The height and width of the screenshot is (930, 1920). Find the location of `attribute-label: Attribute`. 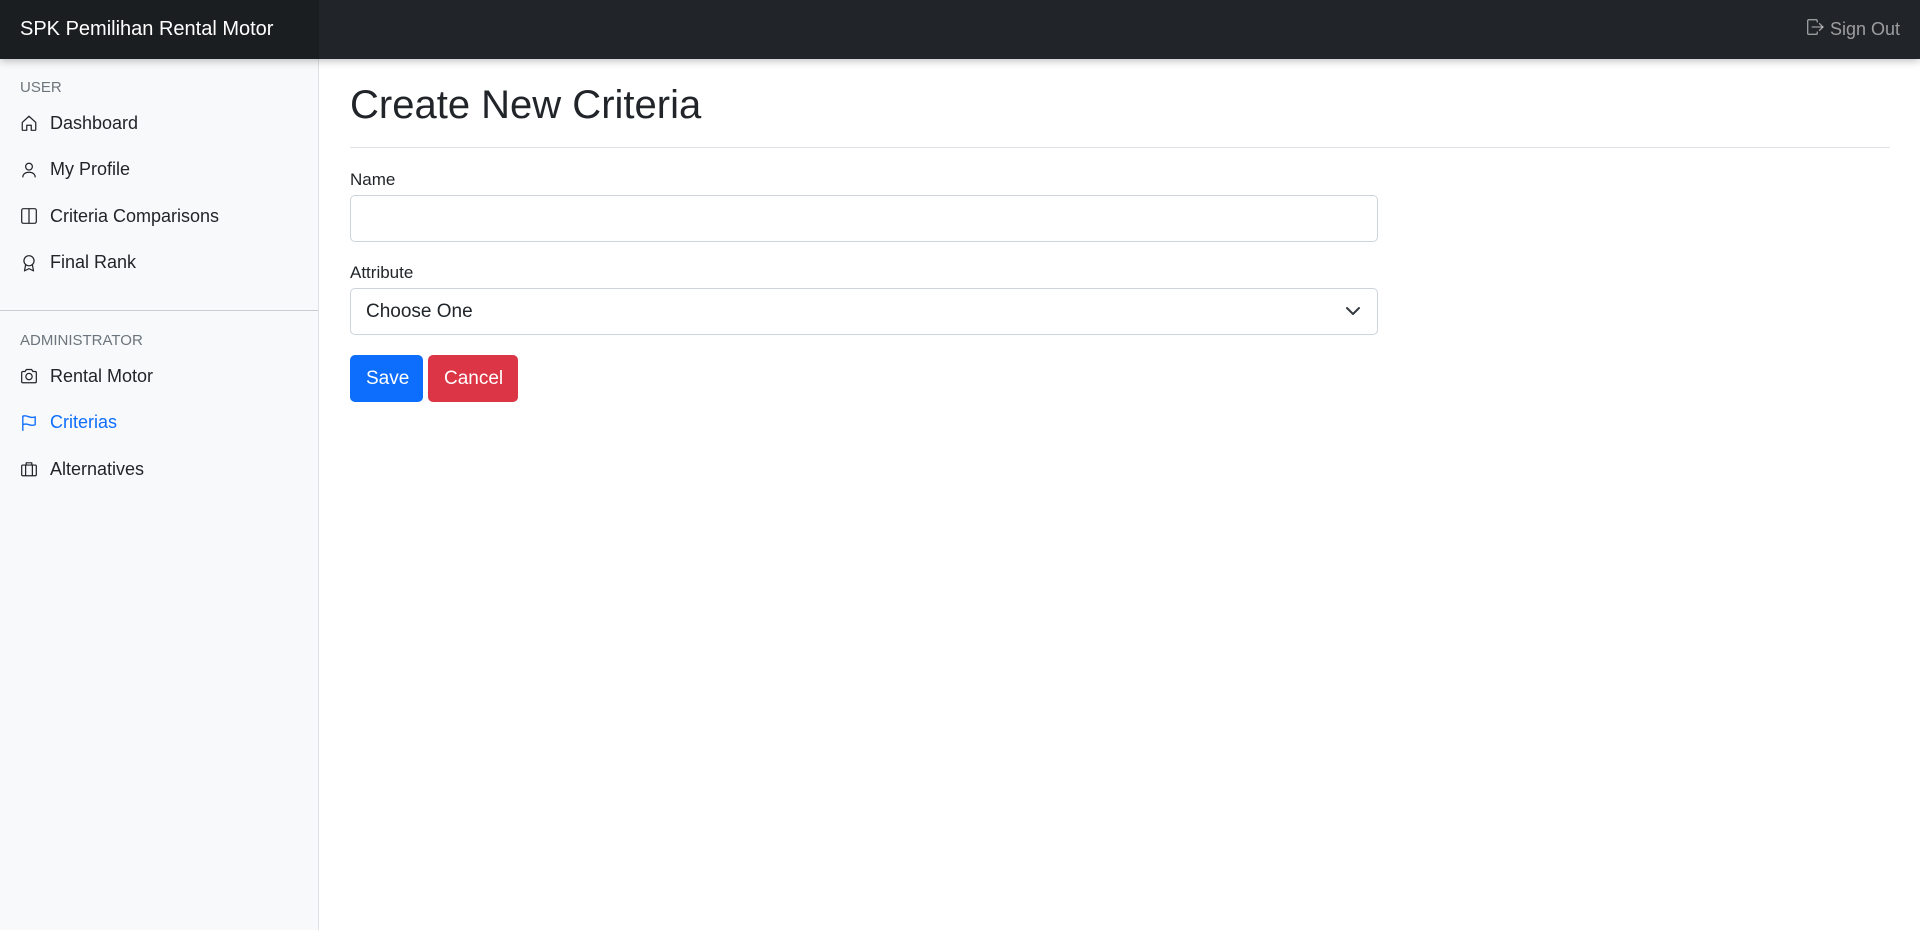

attribute-label: Attribute is located at coordinates (382, 272).